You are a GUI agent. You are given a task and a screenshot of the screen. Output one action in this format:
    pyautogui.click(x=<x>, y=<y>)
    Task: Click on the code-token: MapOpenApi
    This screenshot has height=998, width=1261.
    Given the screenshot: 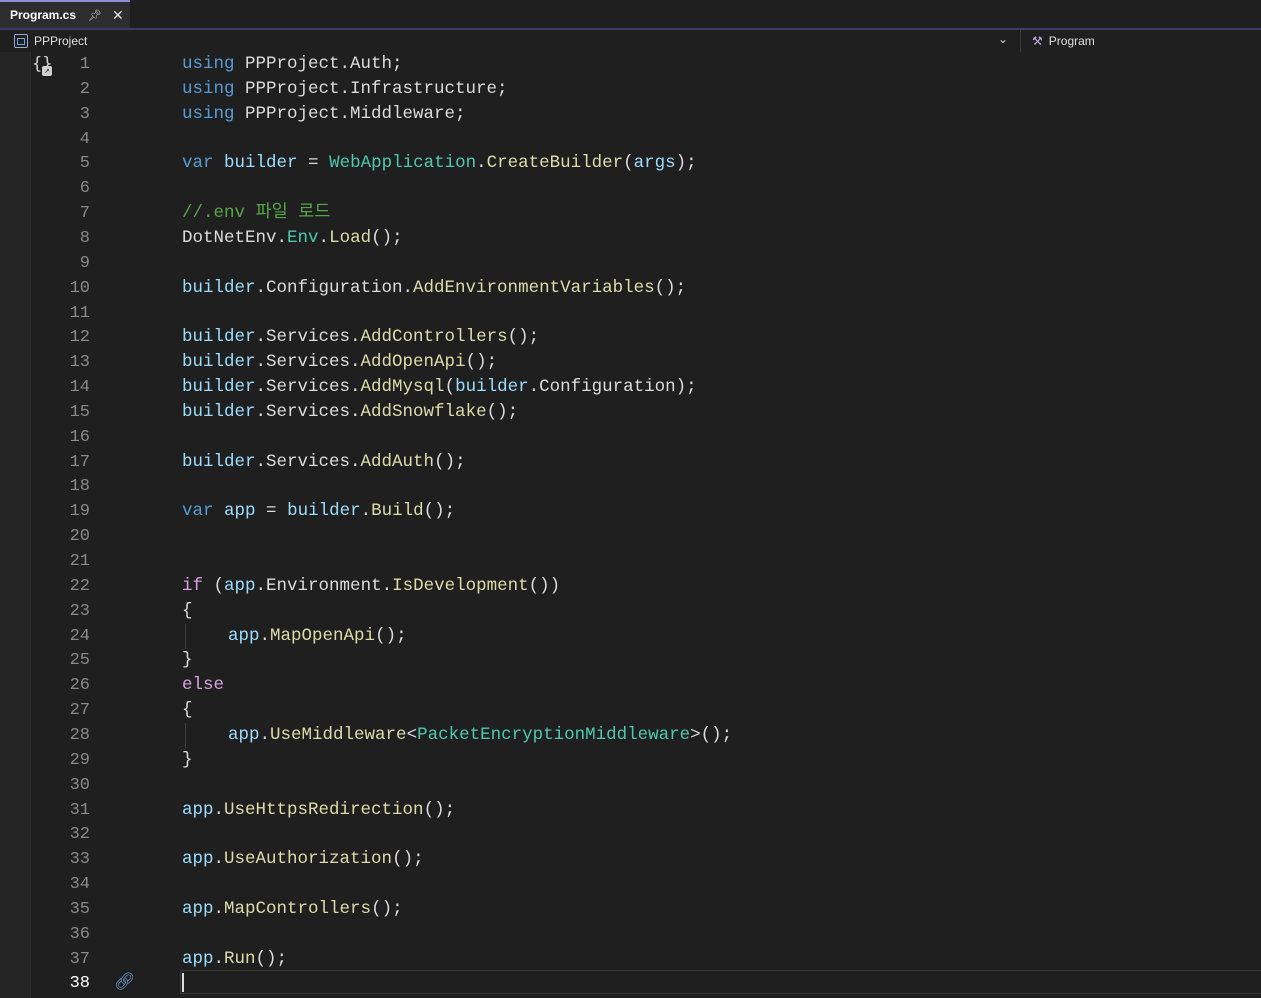 What is the action you would take?
    pyautogui.click(x=323, y=635)
    